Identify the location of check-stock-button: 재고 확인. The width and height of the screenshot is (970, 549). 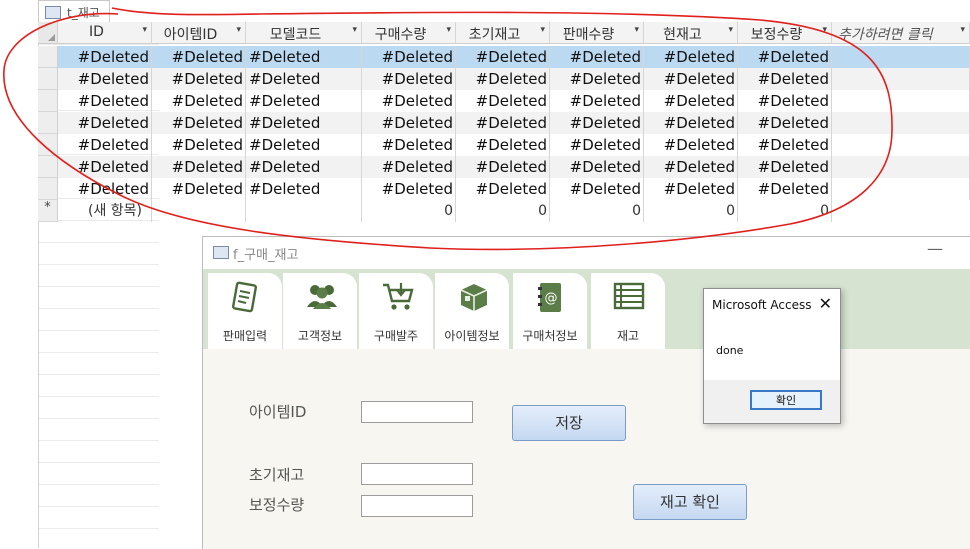
(690, 502).